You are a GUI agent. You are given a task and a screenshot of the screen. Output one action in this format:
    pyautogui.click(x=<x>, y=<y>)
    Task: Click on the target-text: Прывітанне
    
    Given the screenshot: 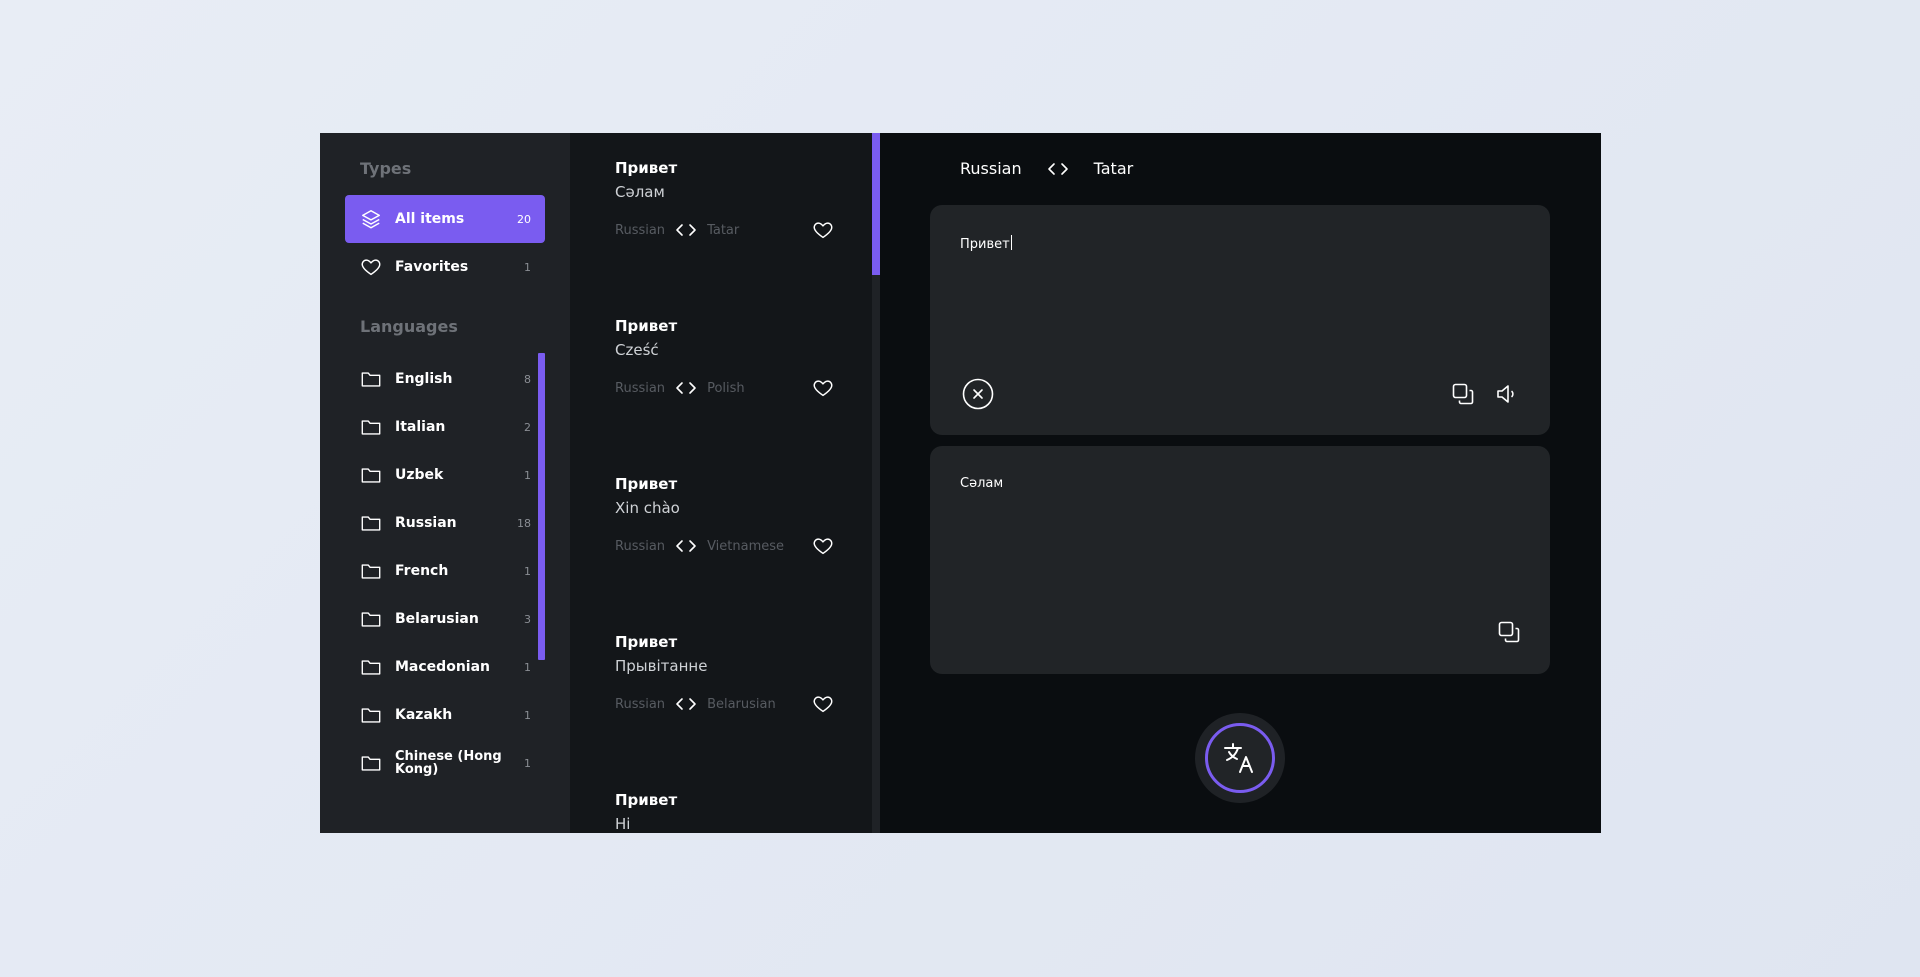 What is the action you would take?
    pyautogui.click(x=661, y=666)
    